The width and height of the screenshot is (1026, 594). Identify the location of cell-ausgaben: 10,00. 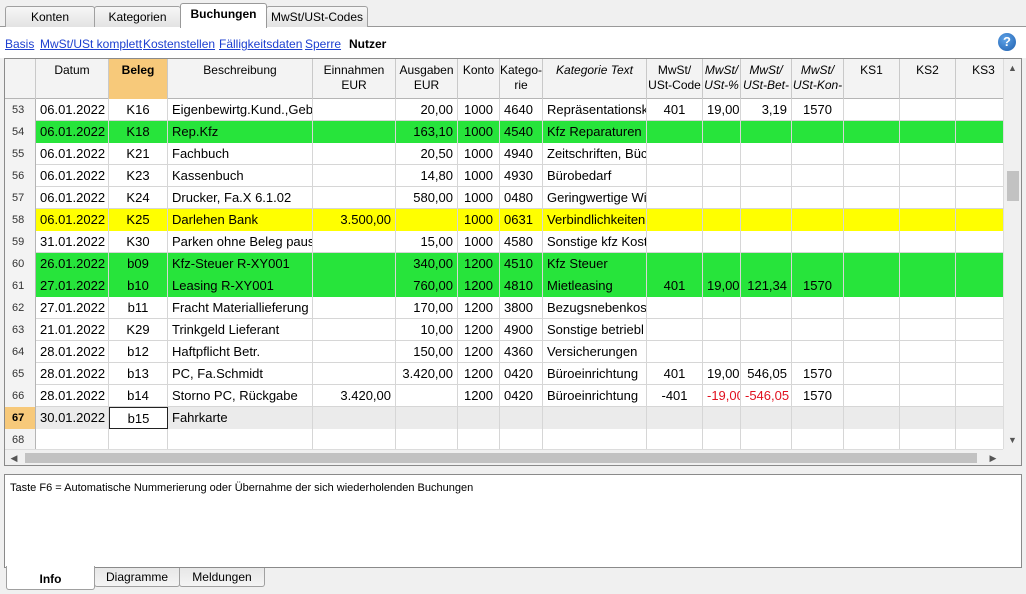
(427, 330).